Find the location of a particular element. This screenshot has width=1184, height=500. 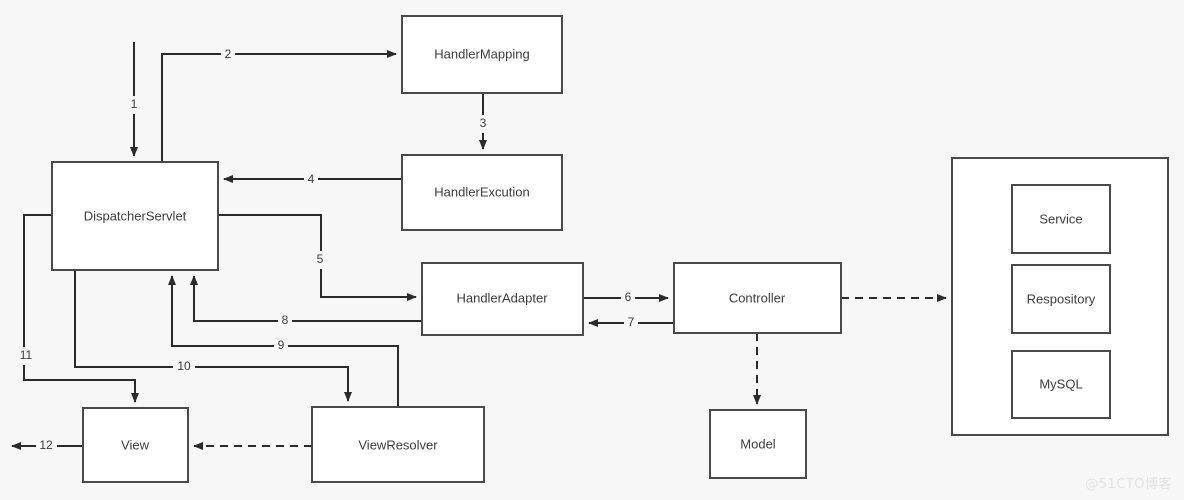

edge-label-6: 6 is located at coordinates (628, 297).